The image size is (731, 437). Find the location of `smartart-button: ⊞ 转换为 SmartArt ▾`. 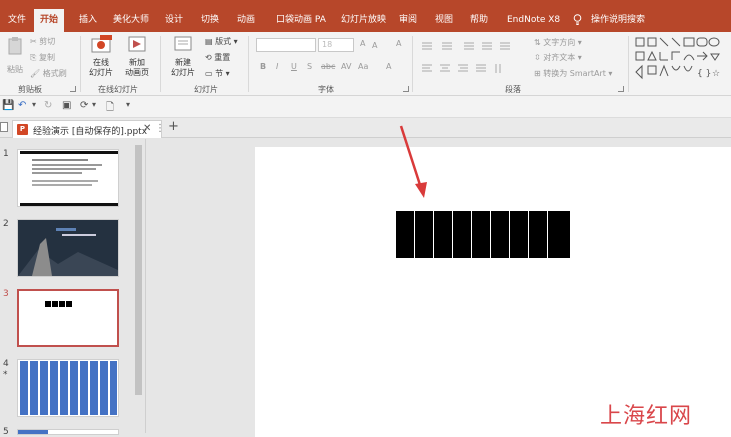

smartart-button: ⊞ 转换为 SmartArt ▾ is located at coordinates (573, 73).